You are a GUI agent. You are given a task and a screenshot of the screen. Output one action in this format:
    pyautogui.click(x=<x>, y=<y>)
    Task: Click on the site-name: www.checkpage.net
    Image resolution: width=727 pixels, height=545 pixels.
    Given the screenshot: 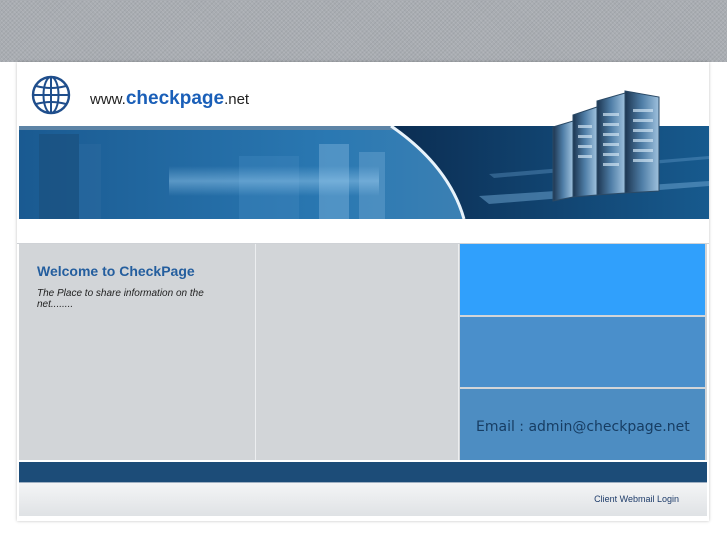 What is the action you would take?
    pyautogui.click(x=169, y=99)
    